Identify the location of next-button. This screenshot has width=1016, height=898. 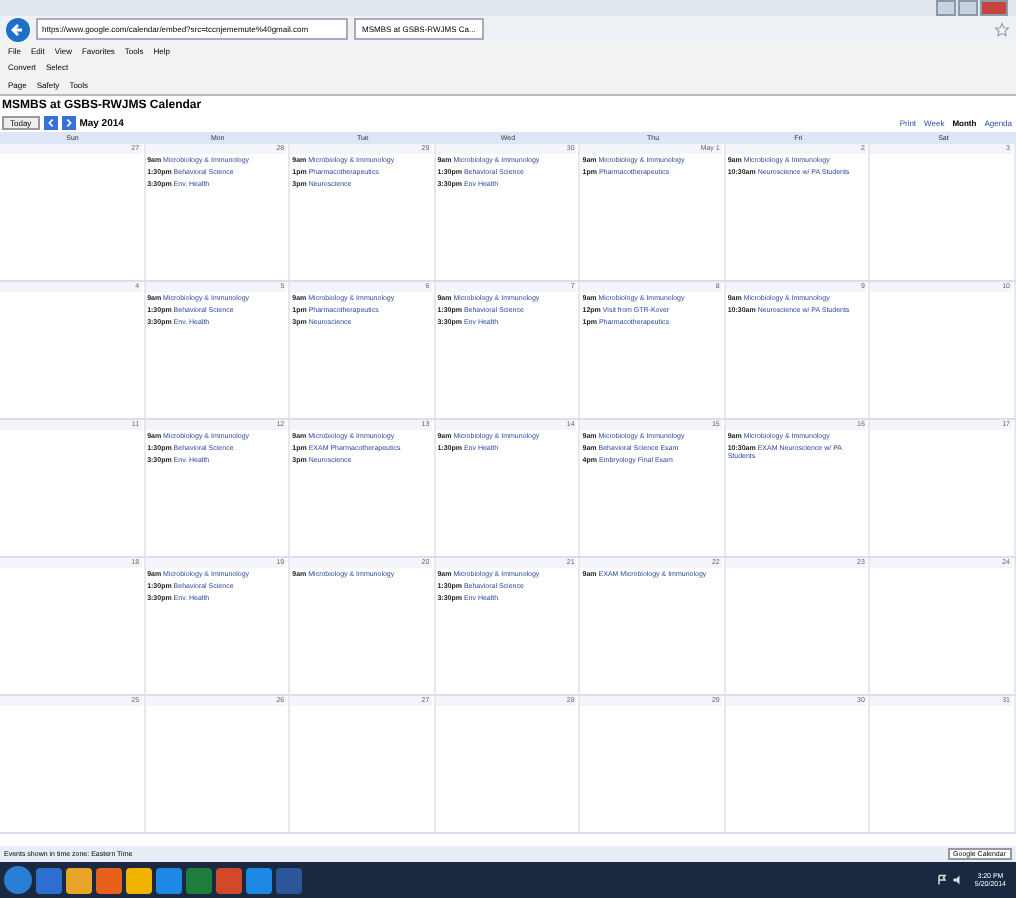
(68, 123).